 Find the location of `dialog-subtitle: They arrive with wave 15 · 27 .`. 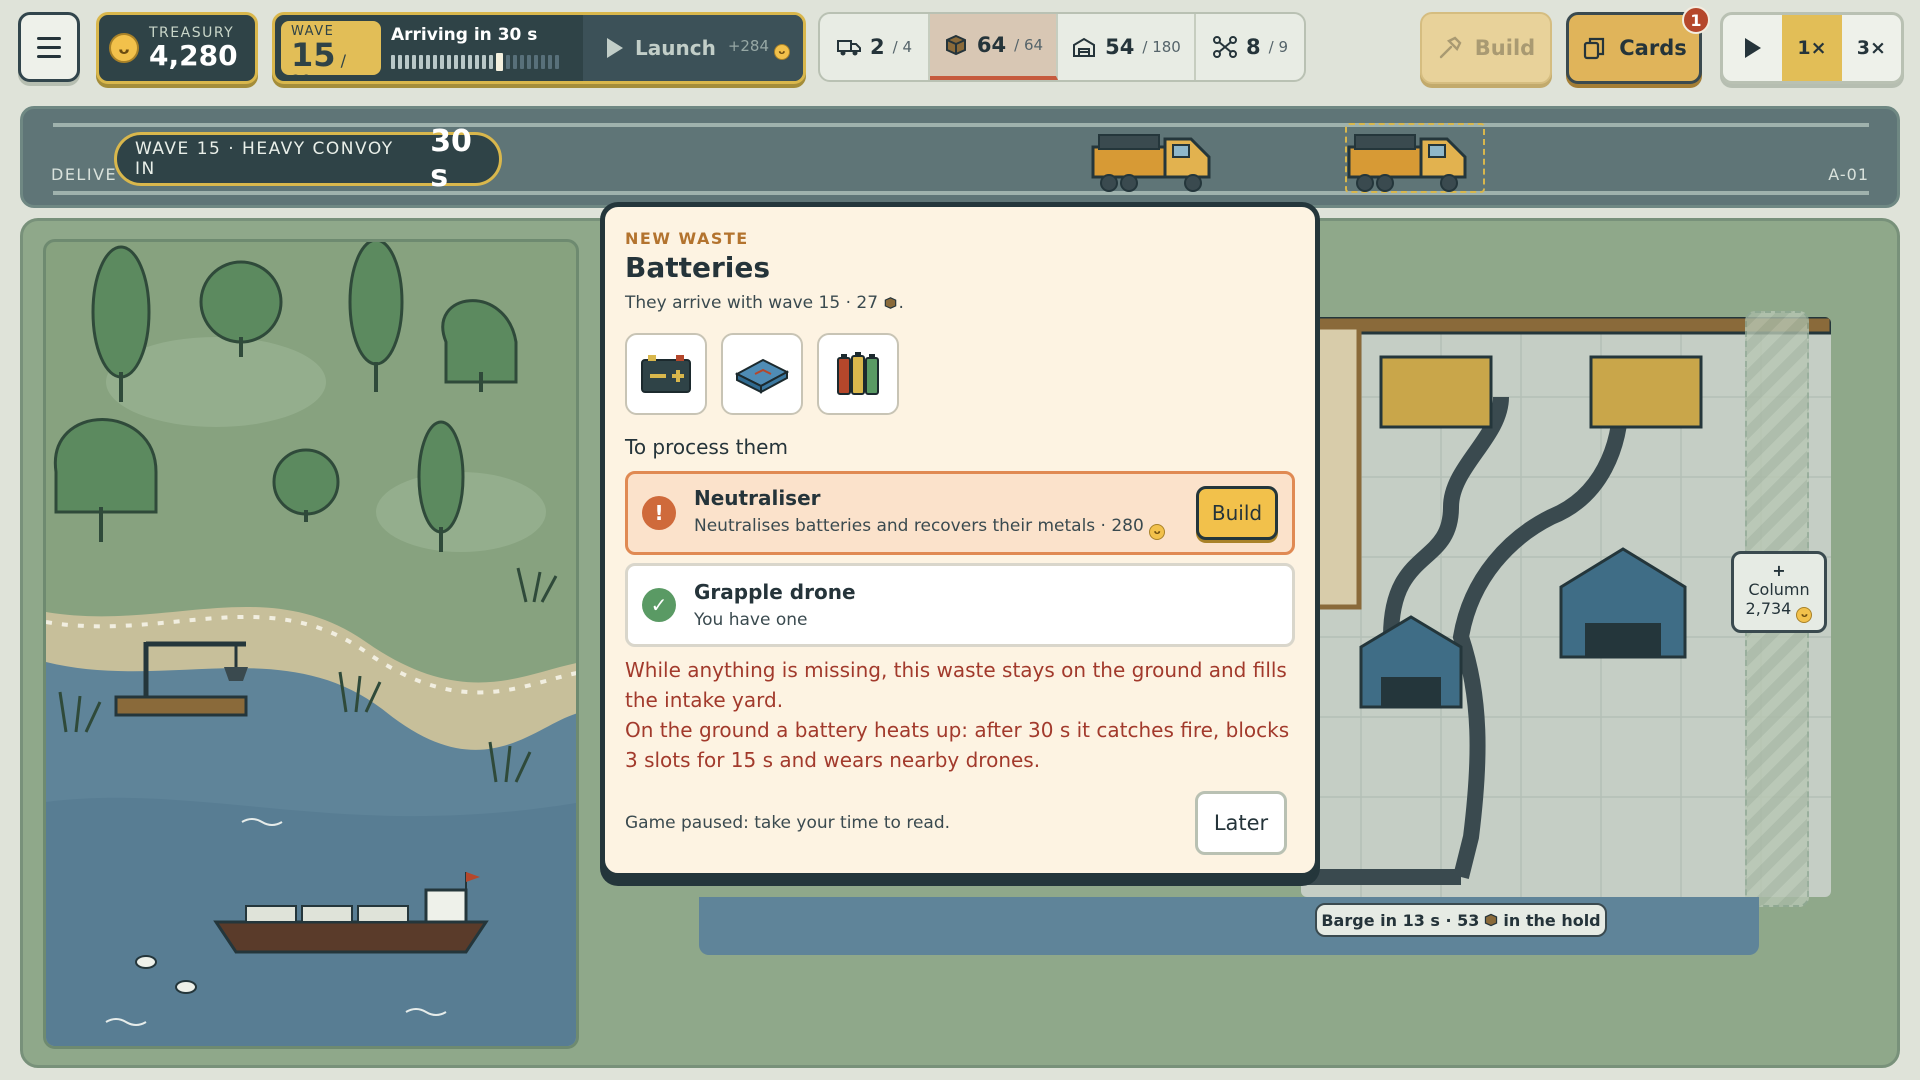

dialog-subtitle: They arrive with wave 15 · 27 . is located at coordinates (764, 303).